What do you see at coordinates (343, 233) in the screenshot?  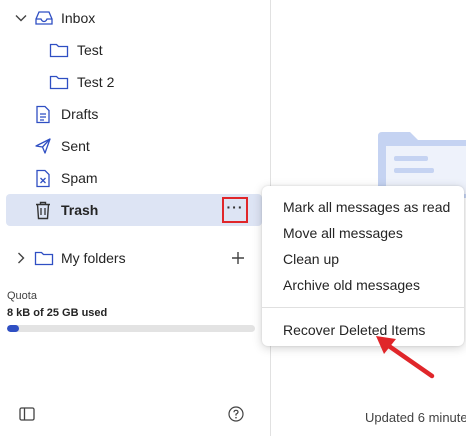 I see `menu-item-move-all: Move all messages` at bounding box center [343, 233].